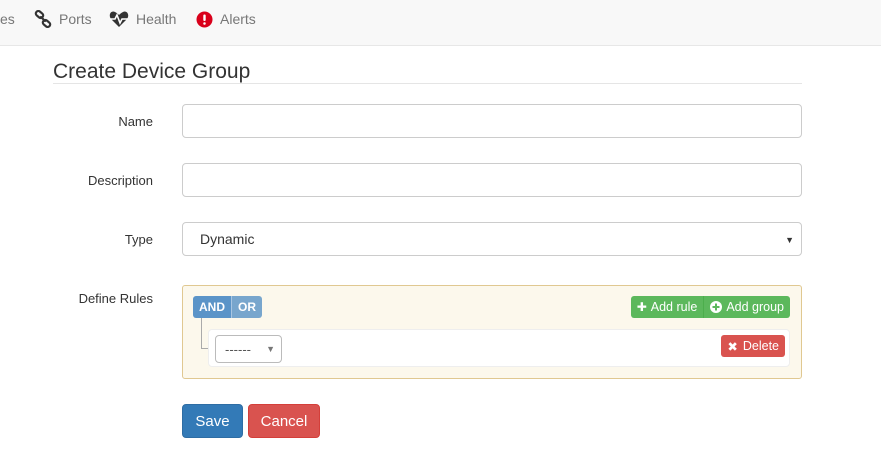 Image resolution: width=881 pixels, height=472 pixels. Describe the element at coordinates (755, 307) in the screenshot. I see `add-group-label: Add group` at that location.